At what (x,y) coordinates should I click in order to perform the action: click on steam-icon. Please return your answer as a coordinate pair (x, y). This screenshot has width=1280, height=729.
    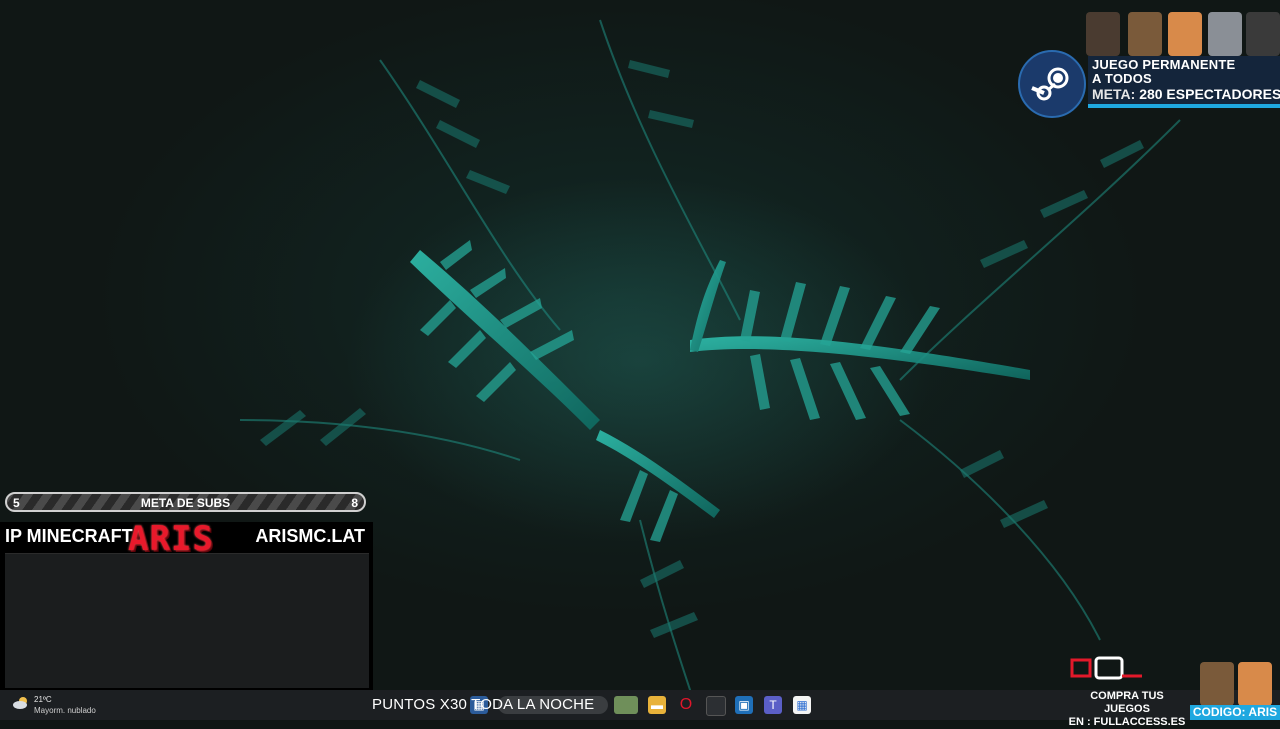
    Looking at the image, I should click on (1052, 84).